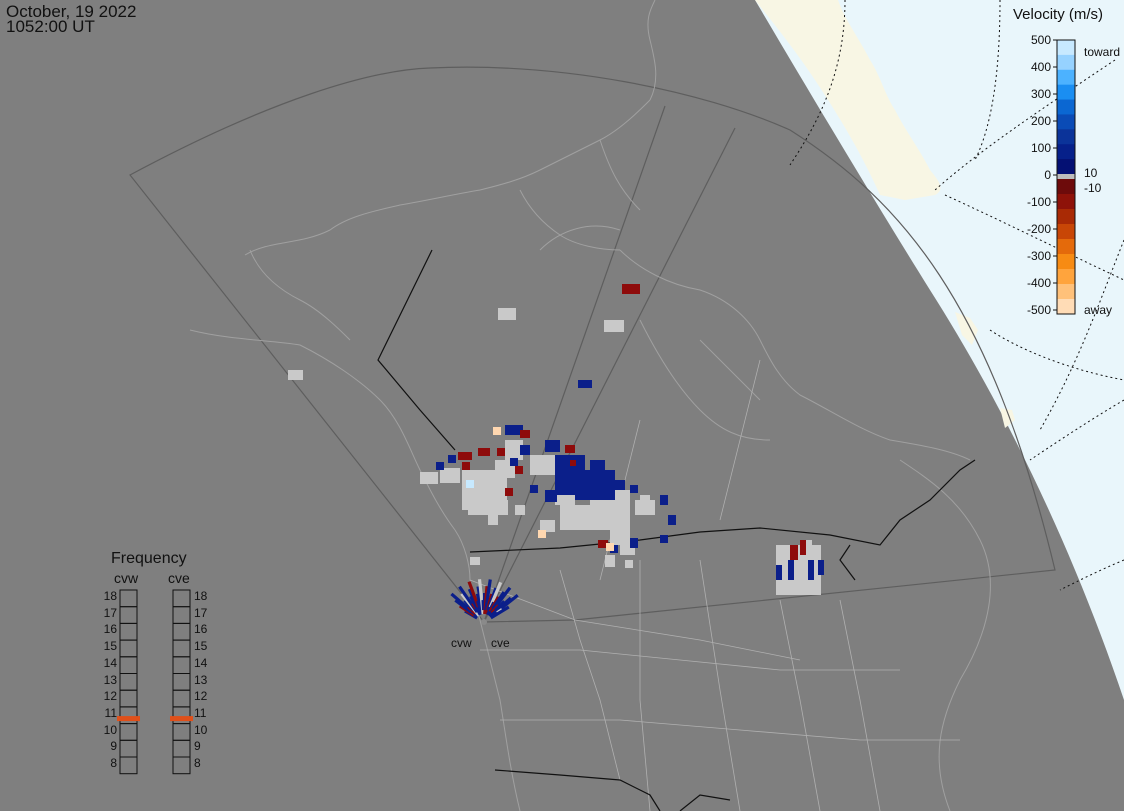  Describe the element at coordinates (1093, 188) in the screenshot. I see `minus-threshold-label: -10` at that location.